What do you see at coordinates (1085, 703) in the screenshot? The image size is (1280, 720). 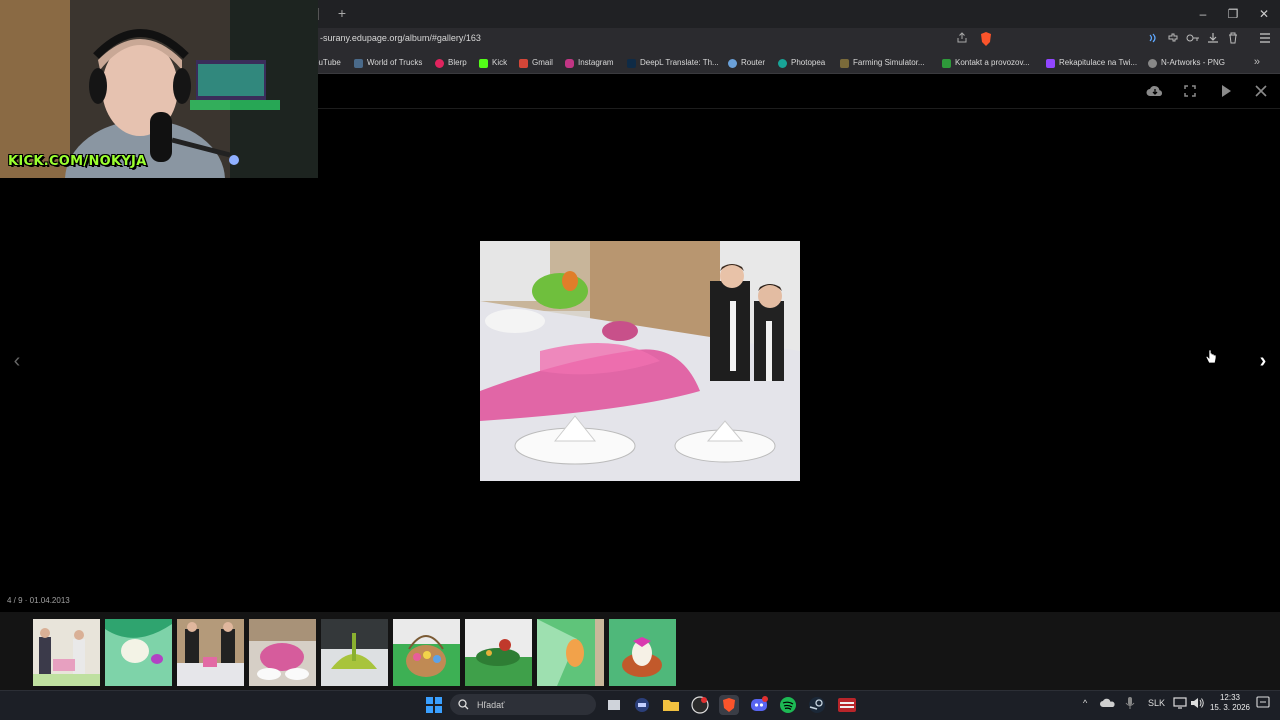 I see `tray-expand-button: ^` at bounding box center [1085, 703].